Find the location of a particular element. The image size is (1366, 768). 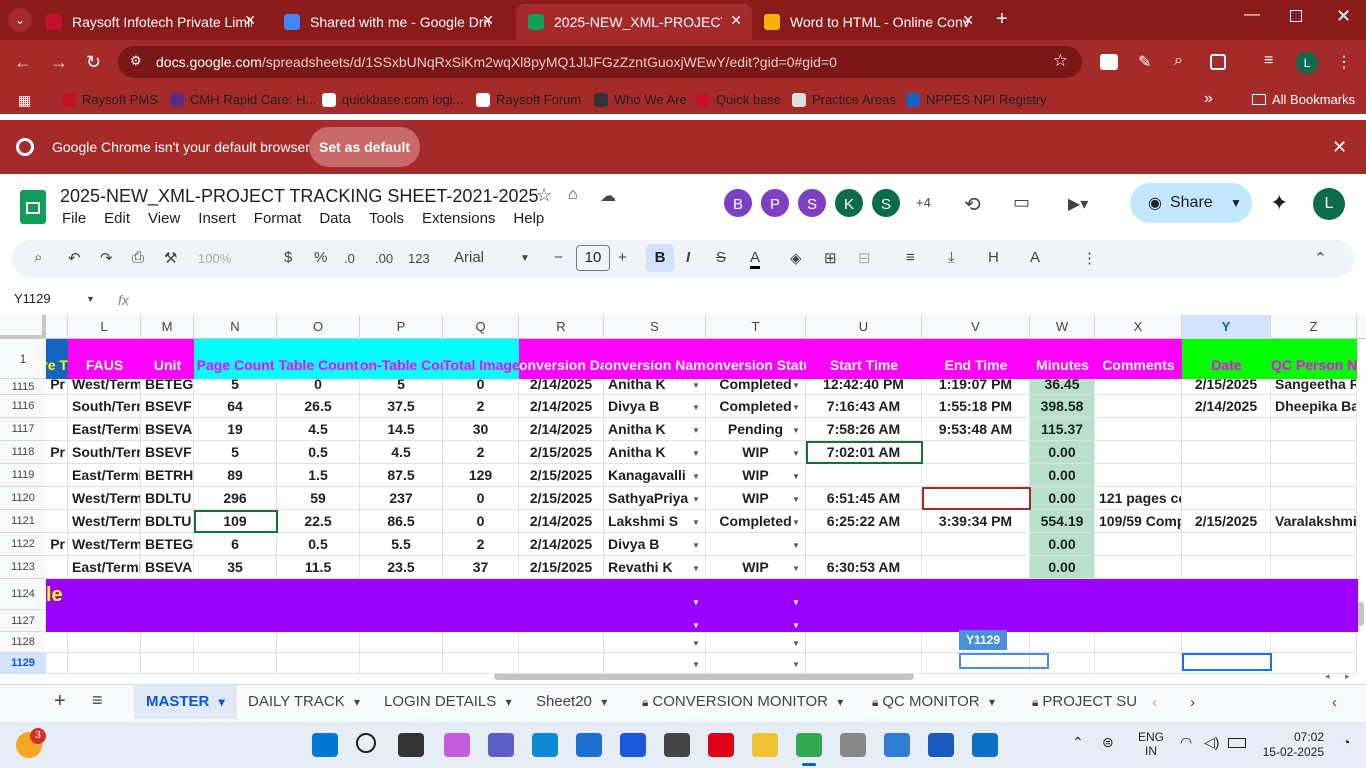

menu-file: File is located at coordinates (74, 218).